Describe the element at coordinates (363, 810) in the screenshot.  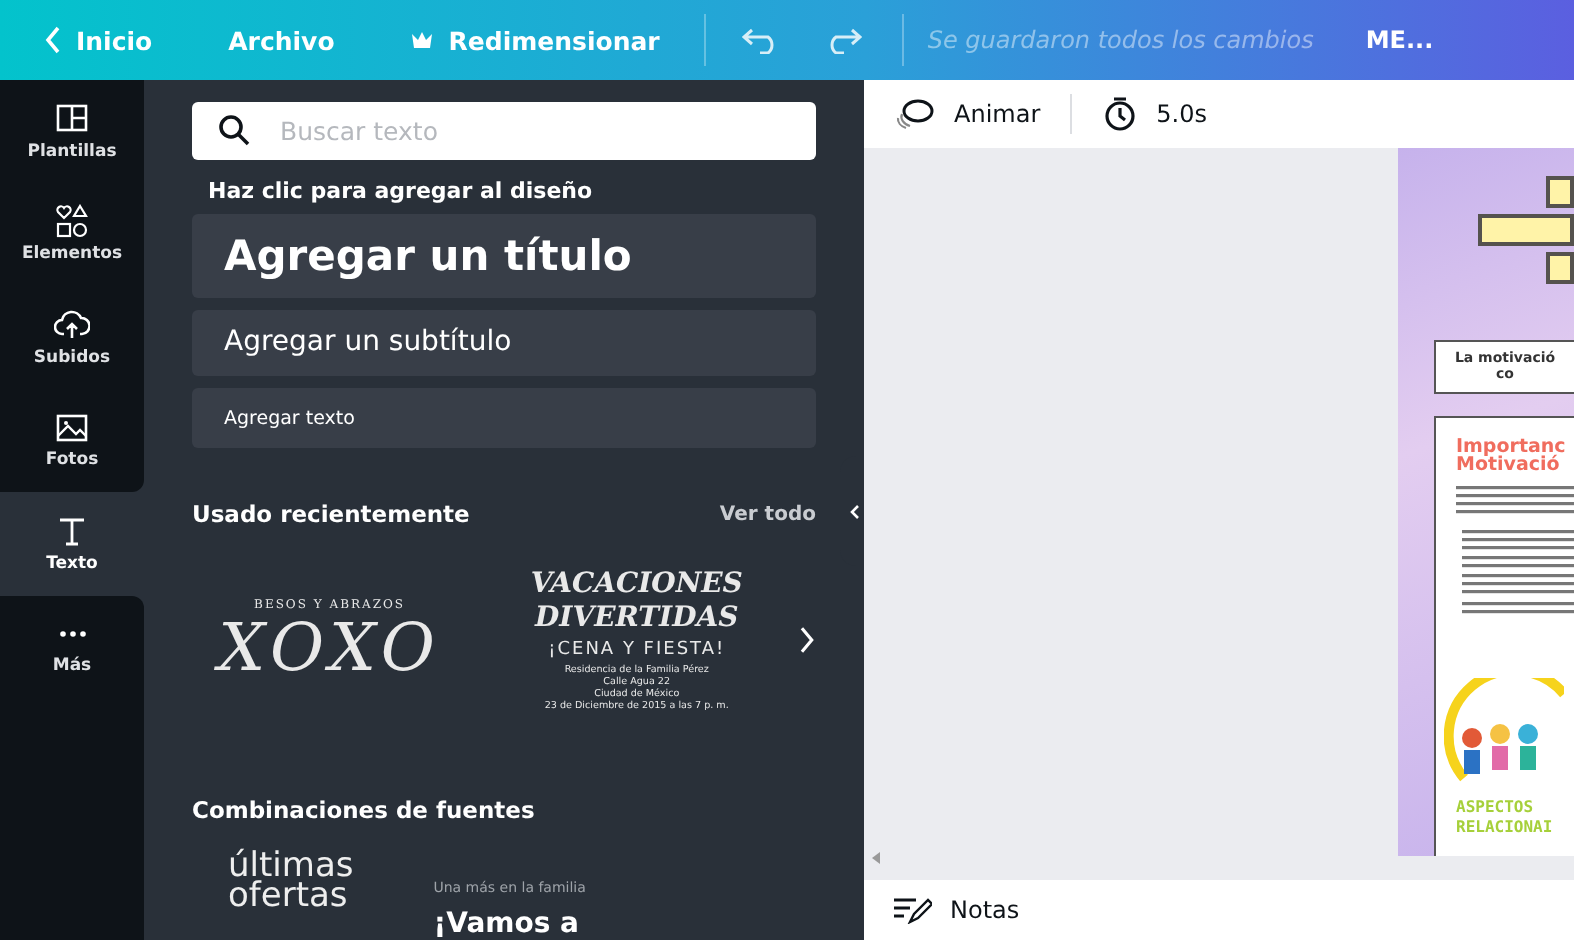
I see `section-heading: Combinaciones de fuentes` at that location.